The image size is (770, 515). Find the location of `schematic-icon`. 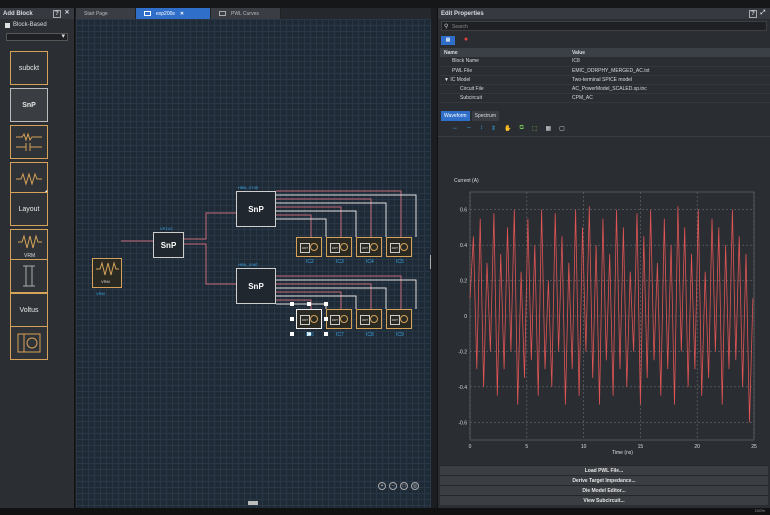

schematic-icon is located at coordinates (147, 13).